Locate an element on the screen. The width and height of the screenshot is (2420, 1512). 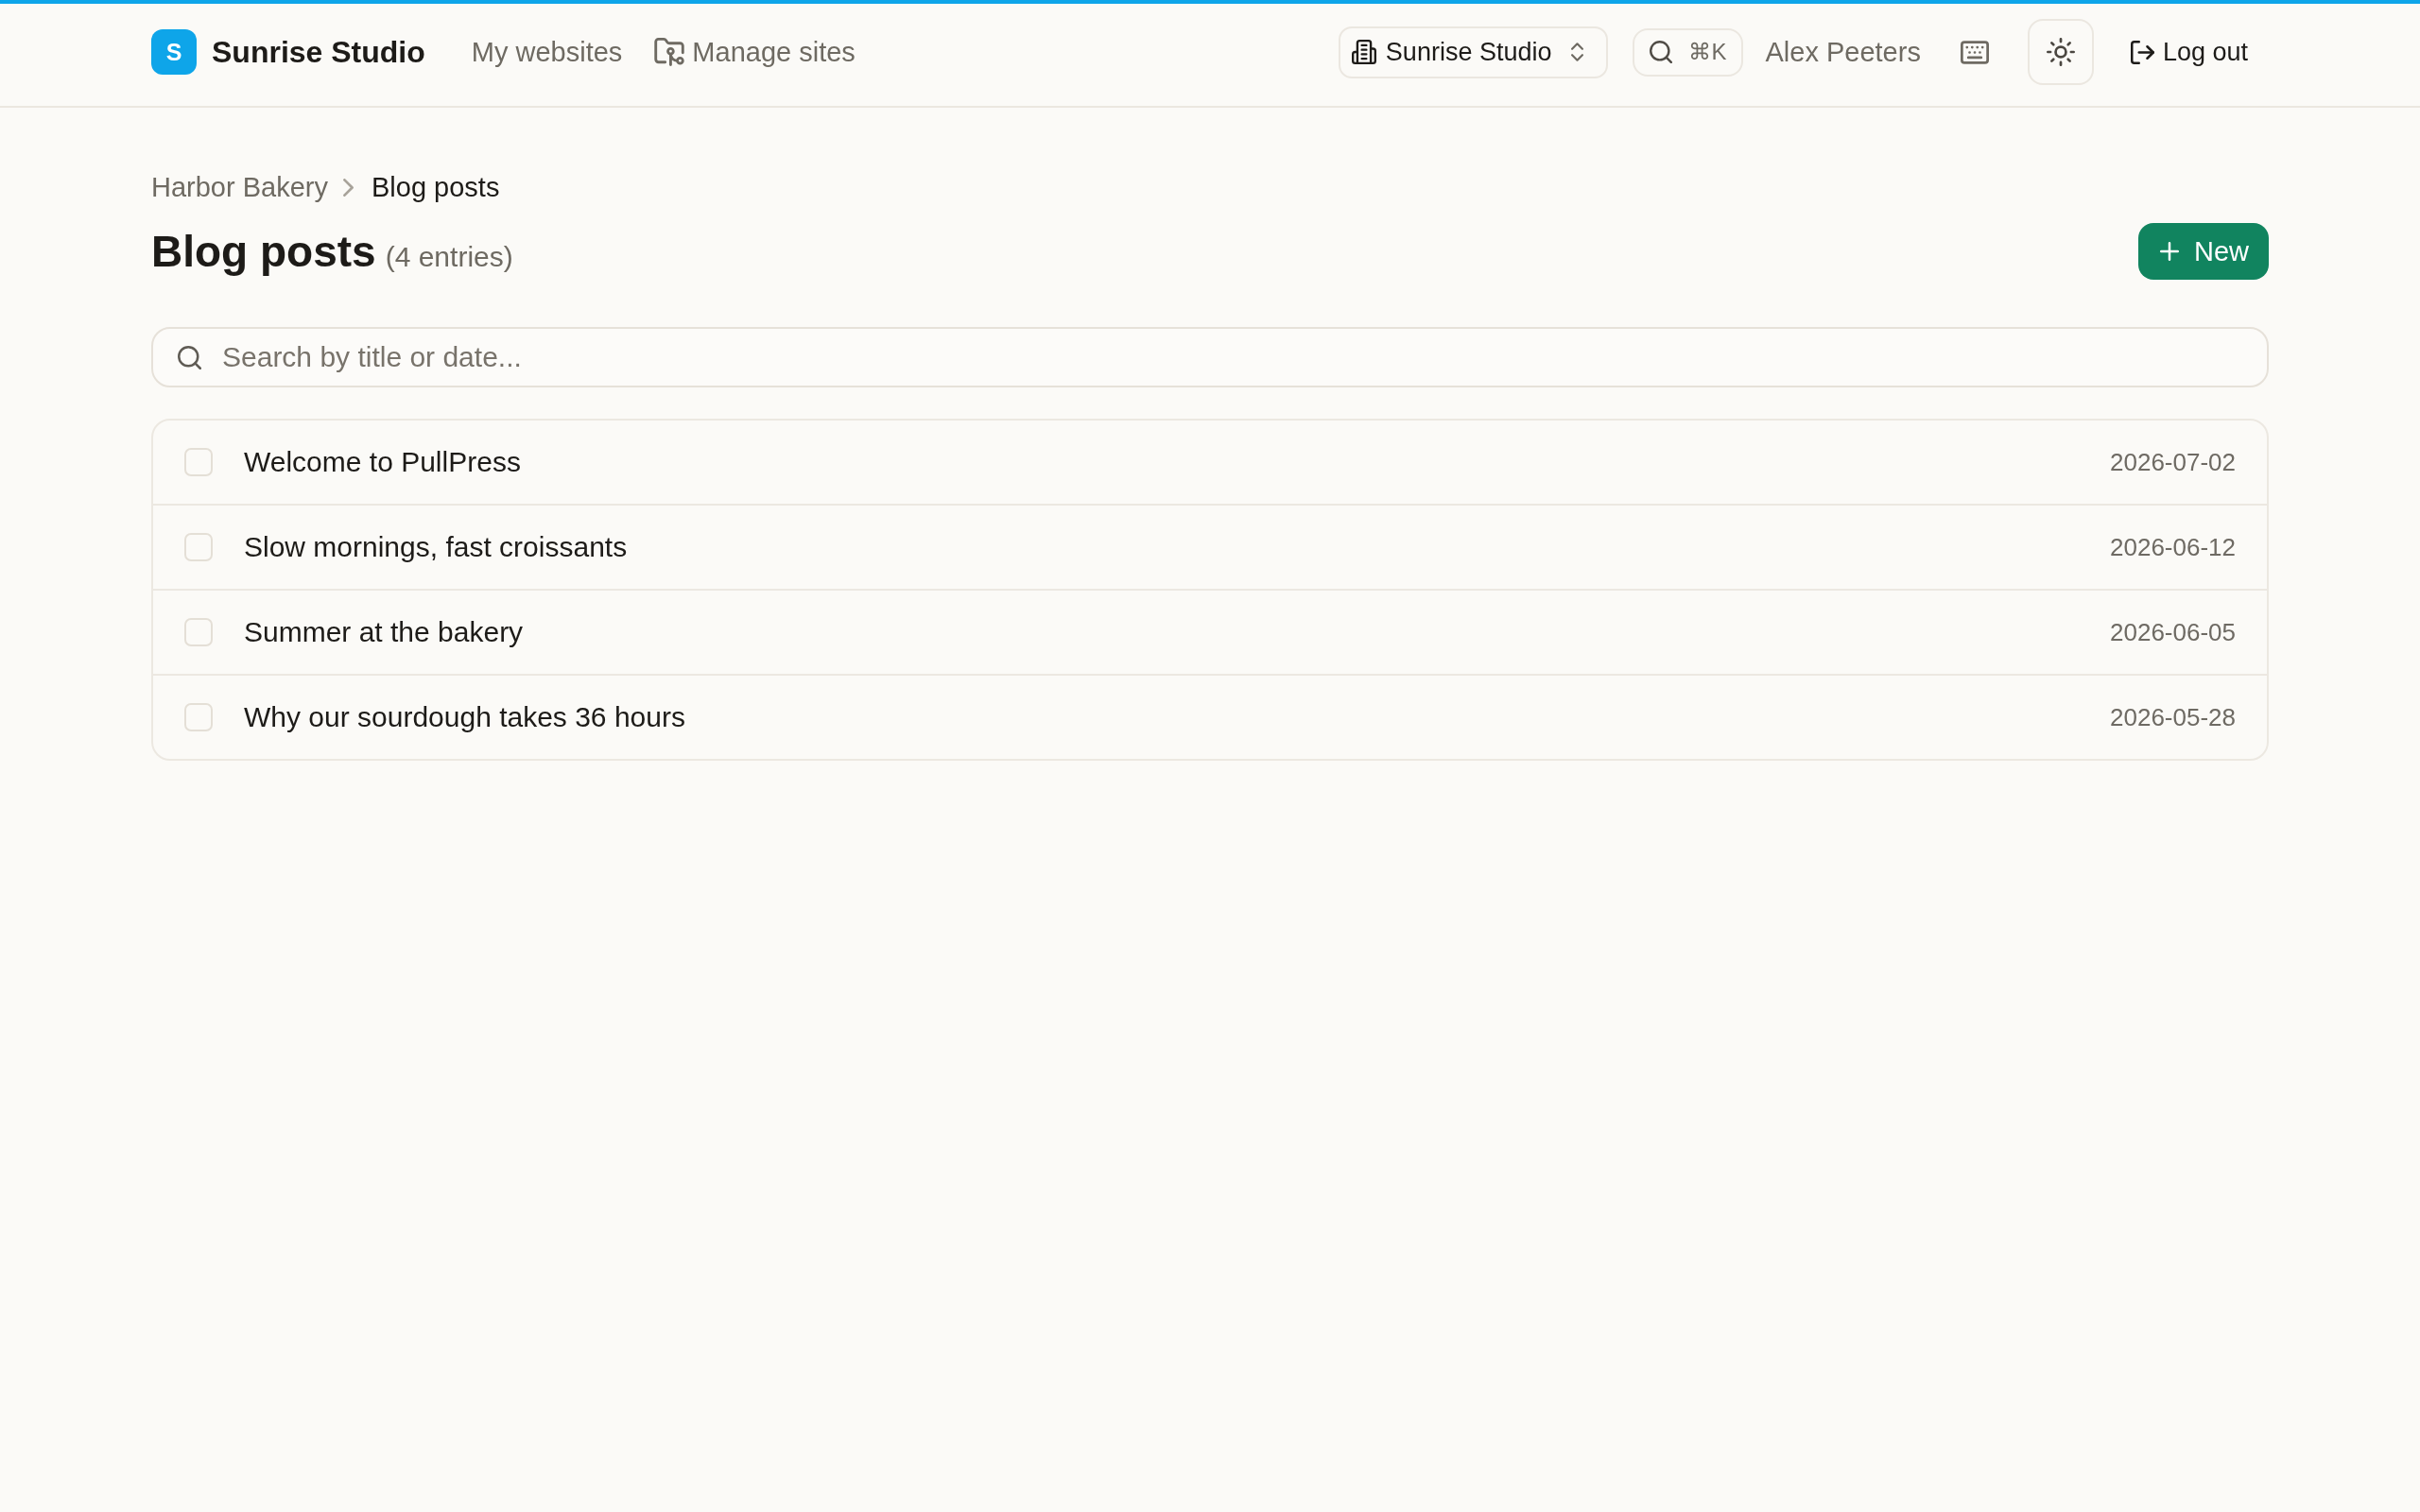
post-title-link: Summer at the bakery is located at coordinates (384, 632).